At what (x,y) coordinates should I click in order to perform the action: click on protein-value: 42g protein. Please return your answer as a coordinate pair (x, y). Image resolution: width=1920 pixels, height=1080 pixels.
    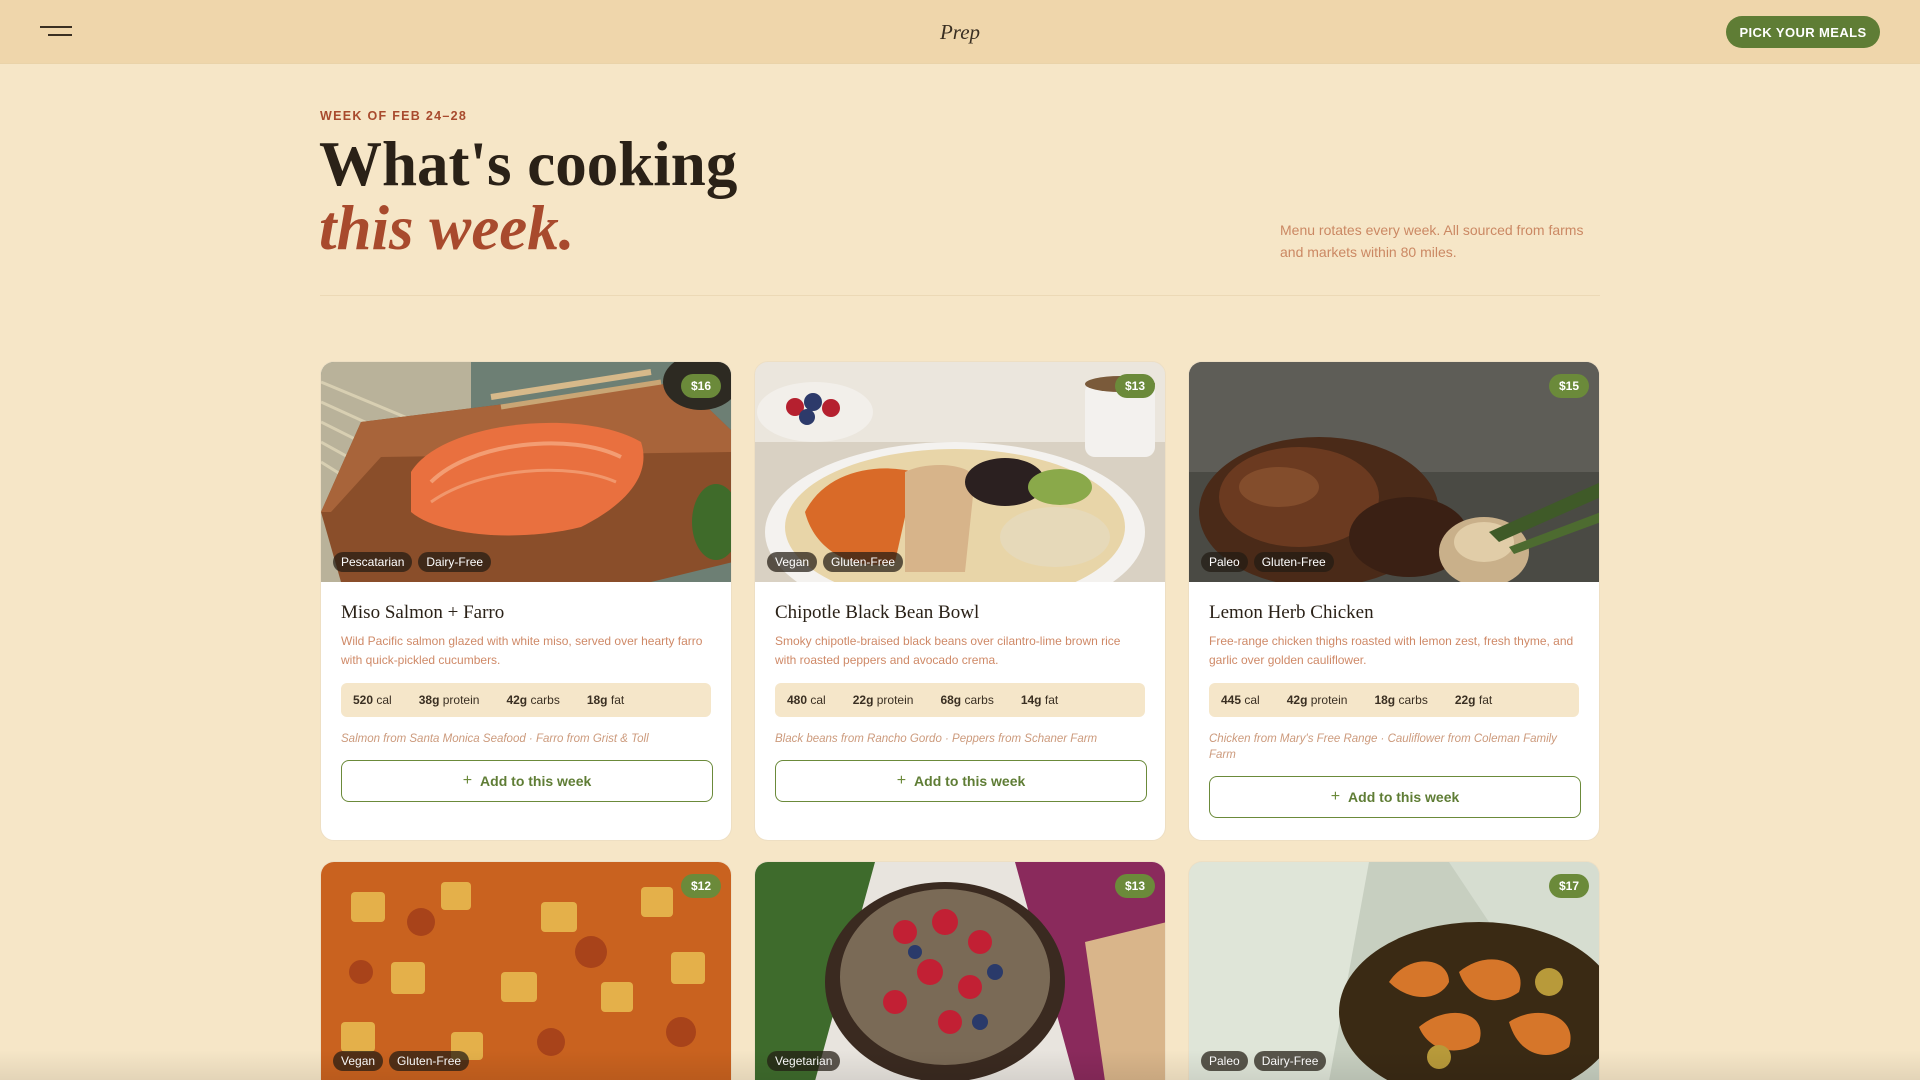
    Looking at the image, I should click on (1317, 700).